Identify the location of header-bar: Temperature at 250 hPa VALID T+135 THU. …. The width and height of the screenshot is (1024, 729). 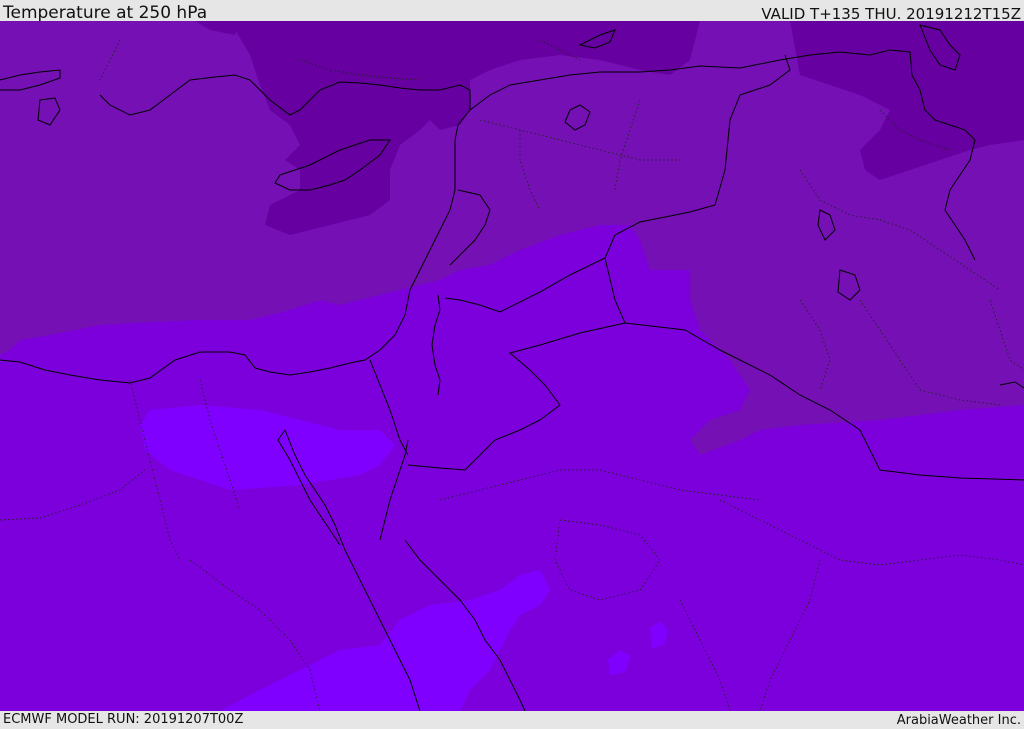
(512, 11).